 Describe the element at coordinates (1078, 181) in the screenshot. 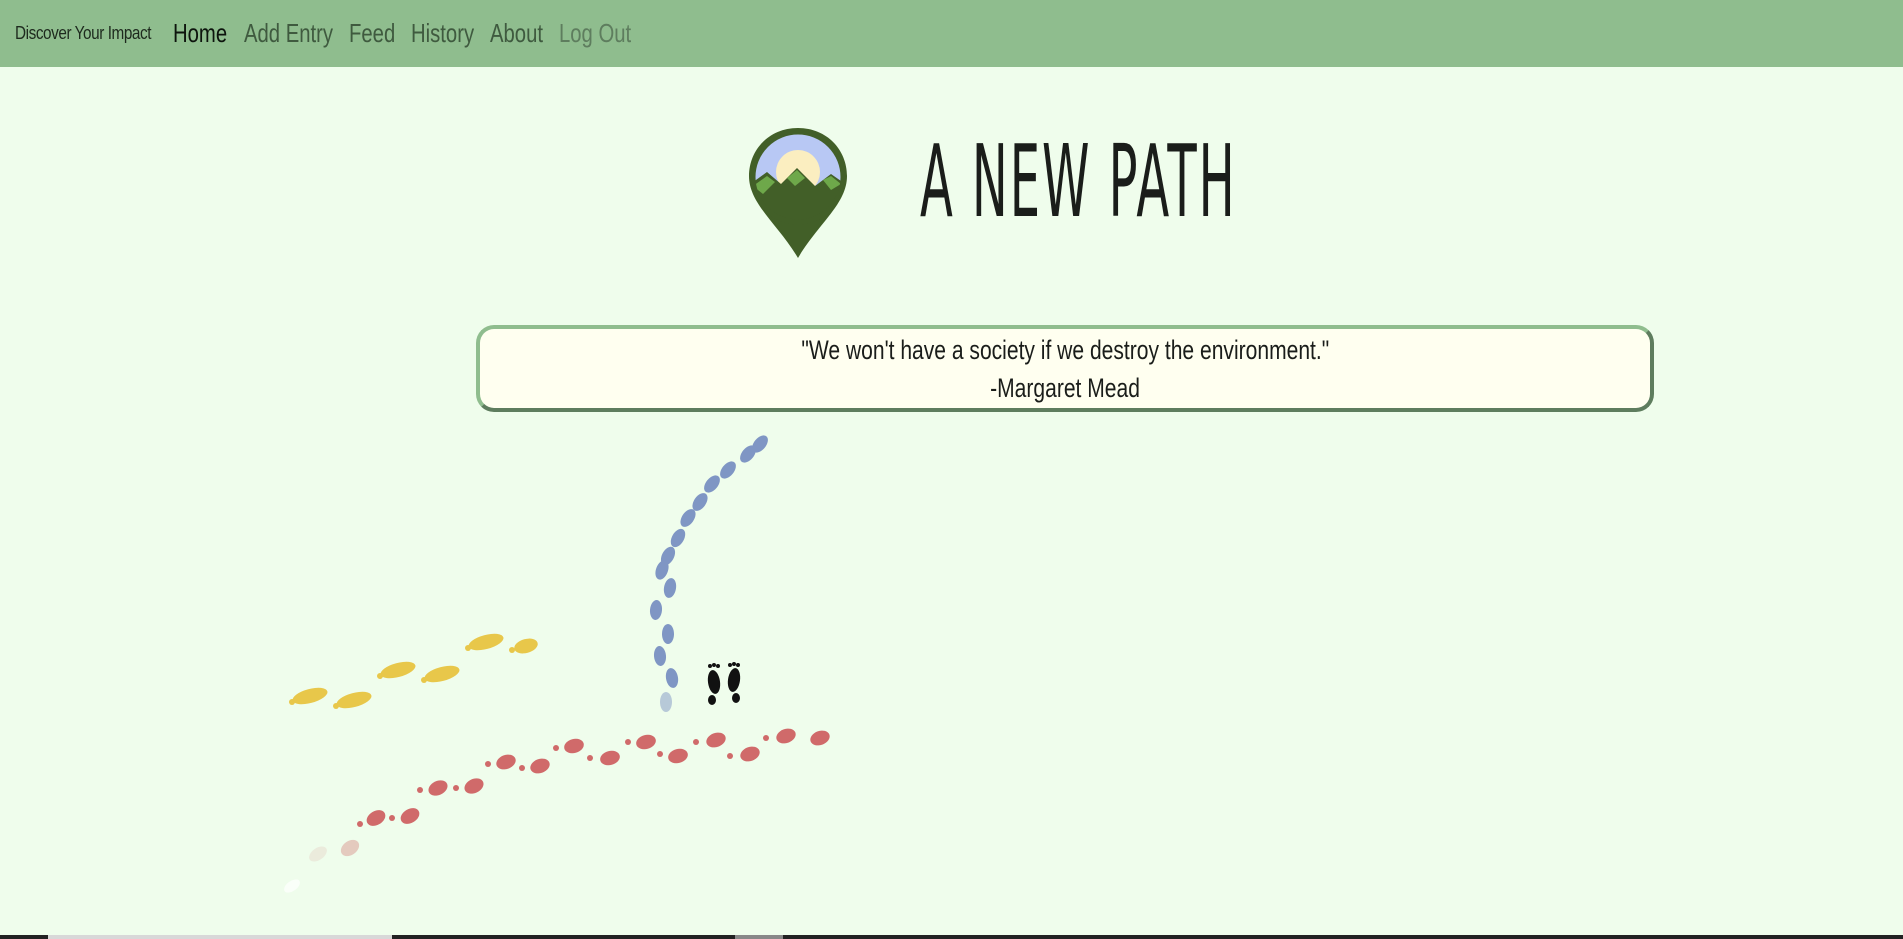

I see `page-title: A NEW PATH` at that location.